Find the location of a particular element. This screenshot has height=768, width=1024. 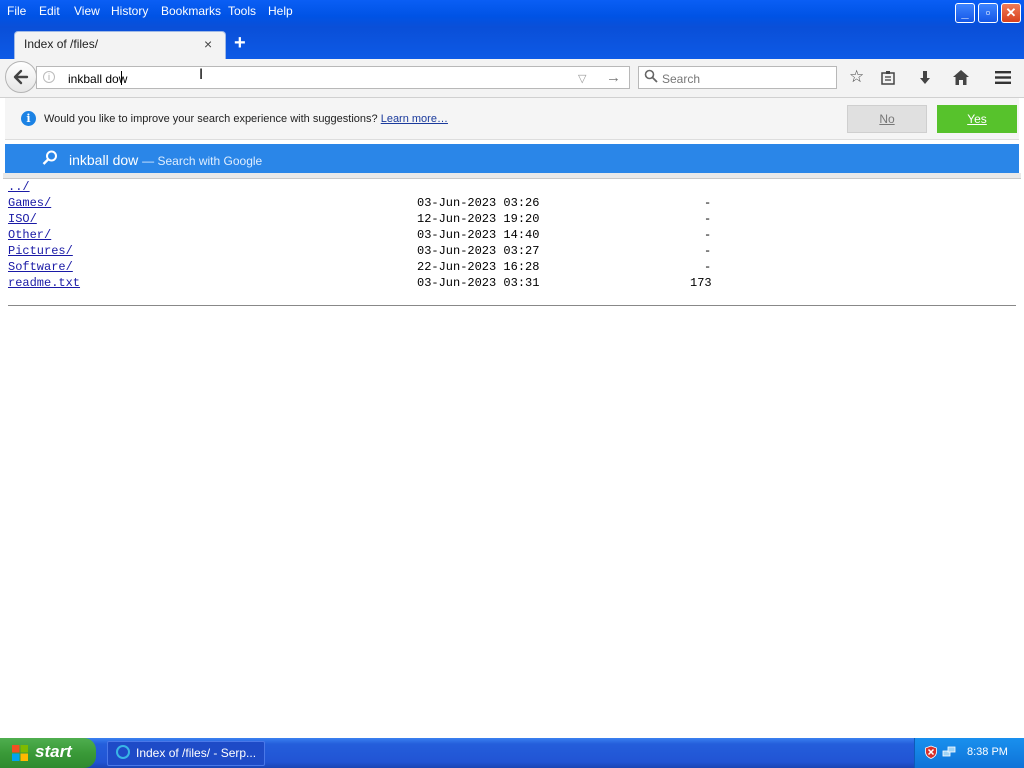

restore-button: ▫ is located at coordinates (988, 13).